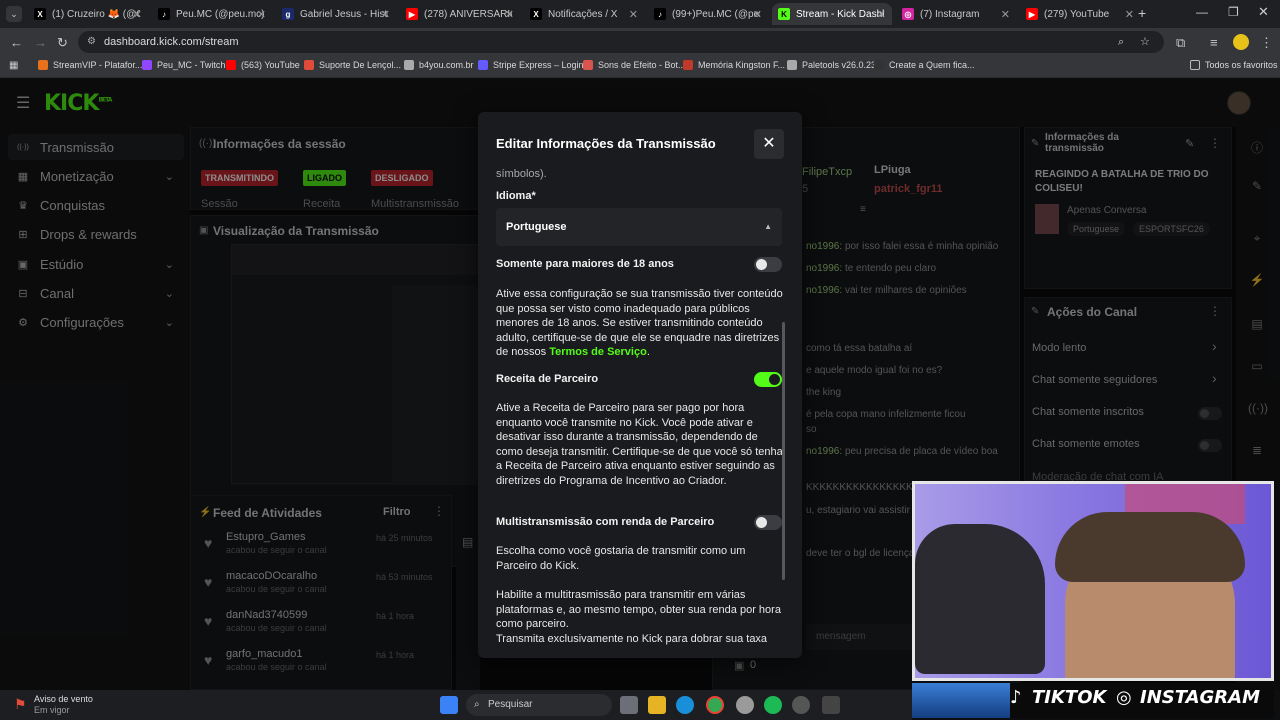 The height and width of the screenshot is (720, 1280). I want to click on menu-icon: ⋮, so click(1266, 43).